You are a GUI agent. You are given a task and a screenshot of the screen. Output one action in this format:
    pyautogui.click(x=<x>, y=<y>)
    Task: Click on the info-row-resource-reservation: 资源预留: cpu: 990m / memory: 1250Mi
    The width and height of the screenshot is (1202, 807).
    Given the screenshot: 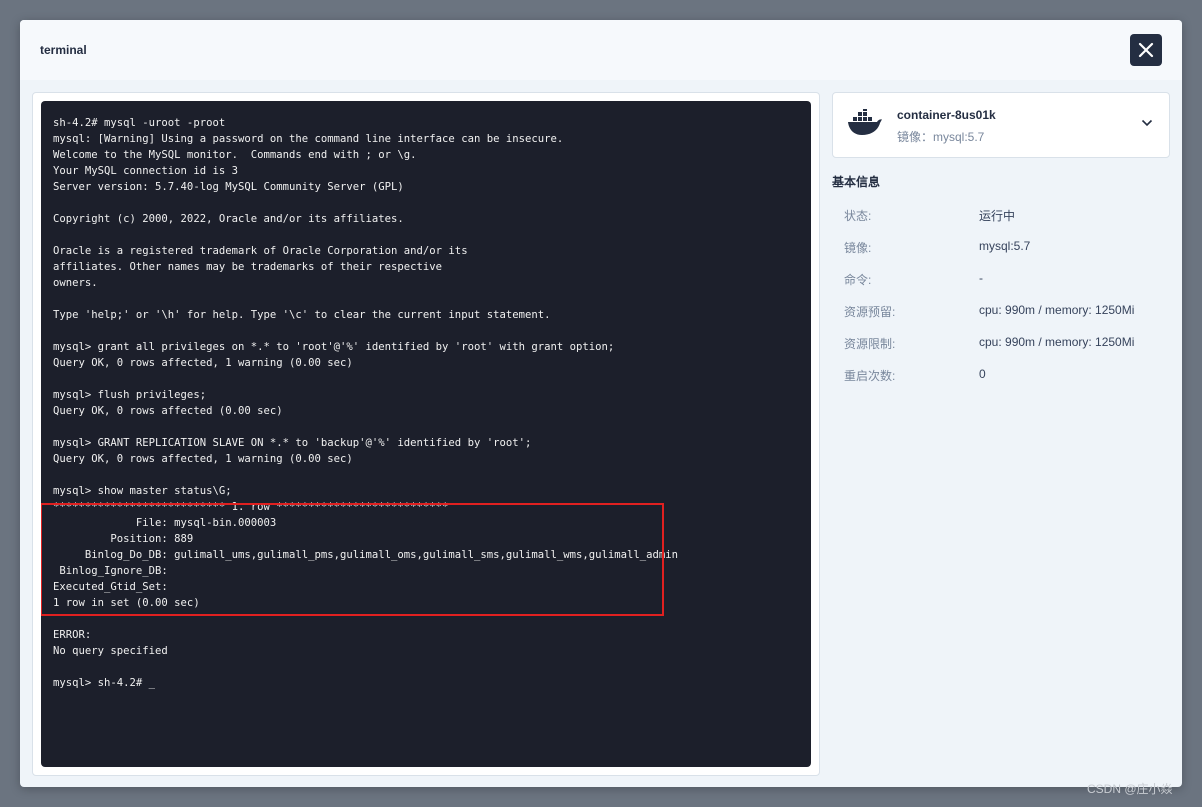 What is the action you would take?
    pyautogui.click(x=1001, y=313)
    